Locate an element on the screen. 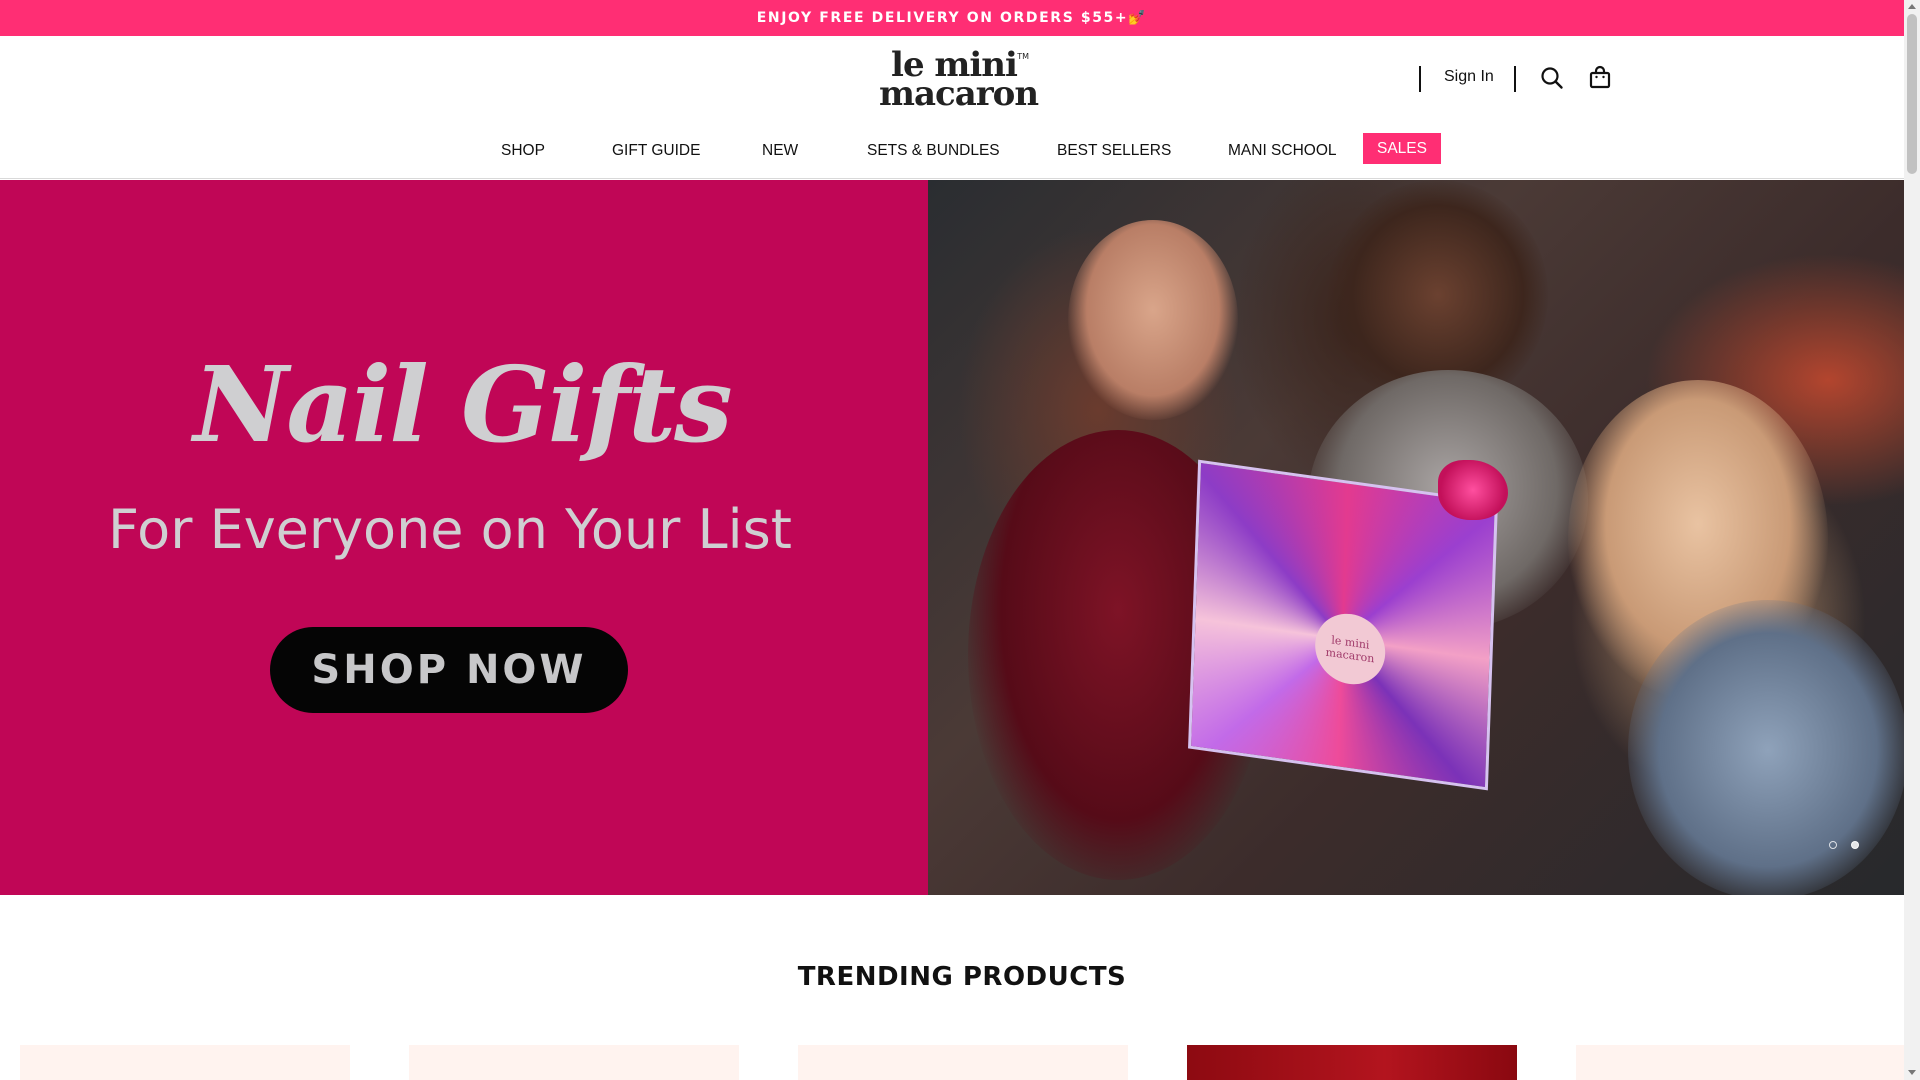 Image resolution: width=1920 pixels, height=1080 pixels. promo-banner: ENJOY FREE DELIVERY ON ORDERS $55+💅 is located at coordinates (952, 18).